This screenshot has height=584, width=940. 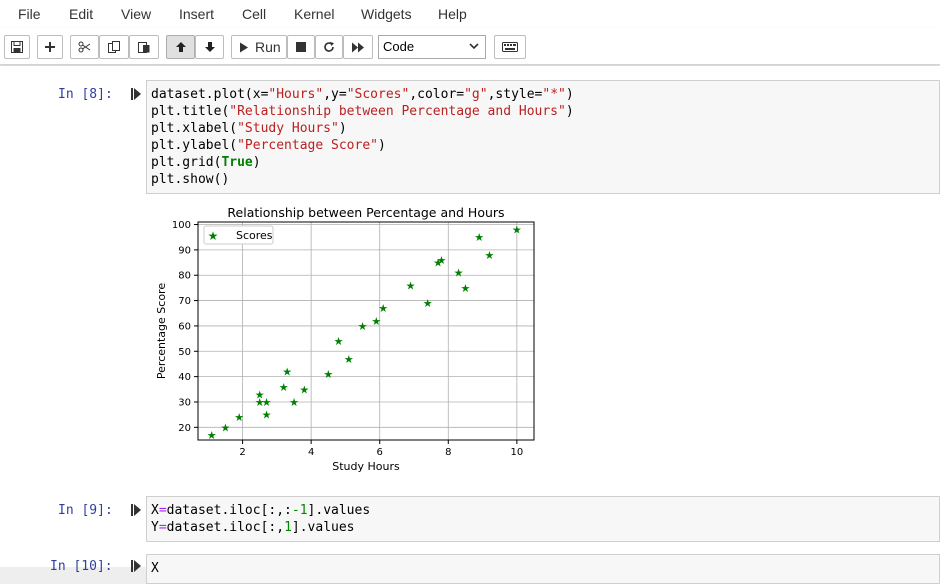 What do you see at coordinates (476, 94) in the screenshot?
I see `code-token: "g"` at bounding box center [476, 94].